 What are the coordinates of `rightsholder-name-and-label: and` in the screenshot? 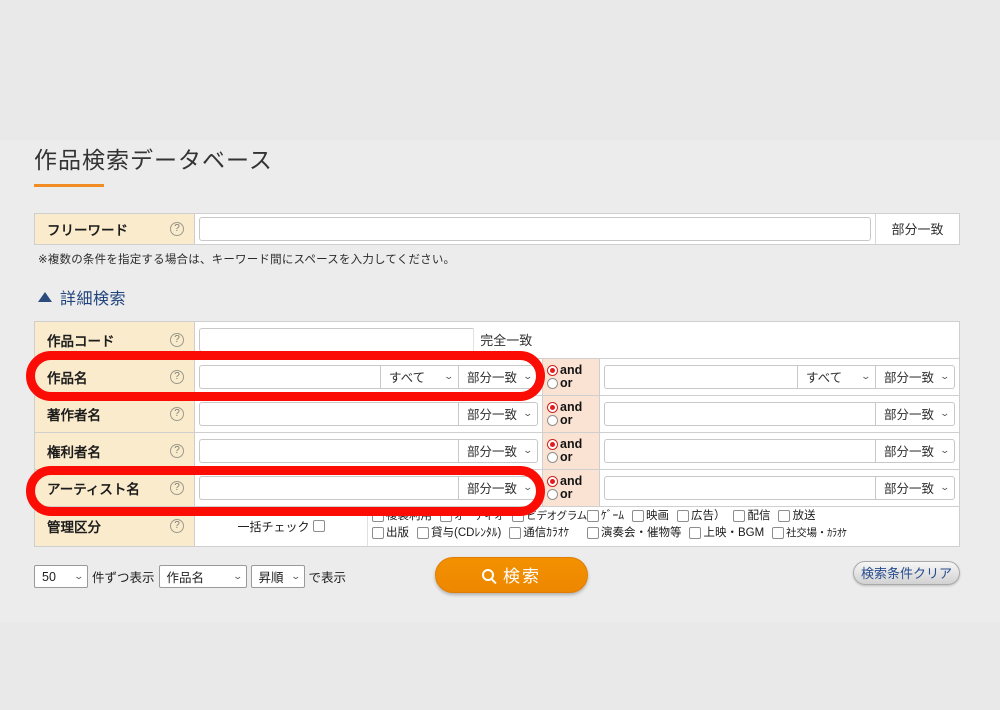 It's located at (571, 443).